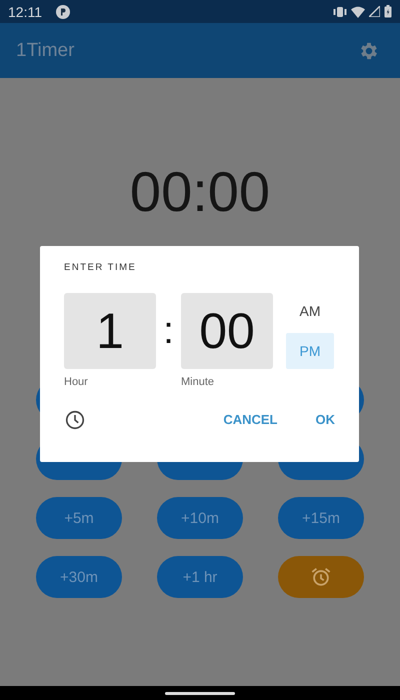  Describe the element at coordinates (388, 11) in the screenshot. I see `battery-icon` at that location.